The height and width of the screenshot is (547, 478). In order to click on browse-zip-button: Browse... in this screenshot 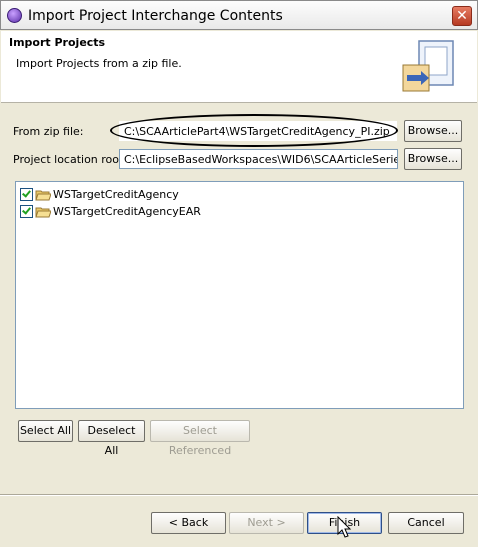, I will do `click(433, 131)`.